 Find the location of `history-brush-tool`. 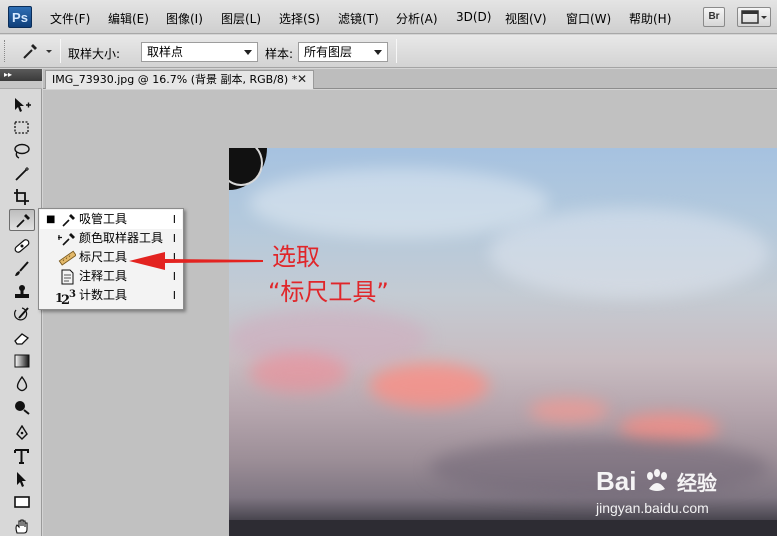

history-brush-tool is located at coordinates (22, 315).